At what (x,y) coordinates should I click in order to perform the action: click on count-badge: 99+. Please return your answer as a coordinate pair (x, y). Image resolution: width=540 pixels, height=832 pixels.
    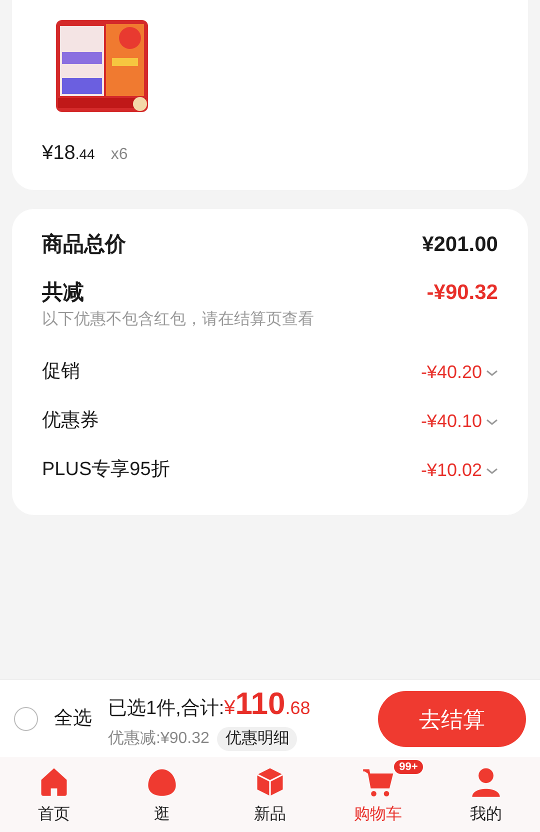
    Looking at the image, I should click on (408, 767).